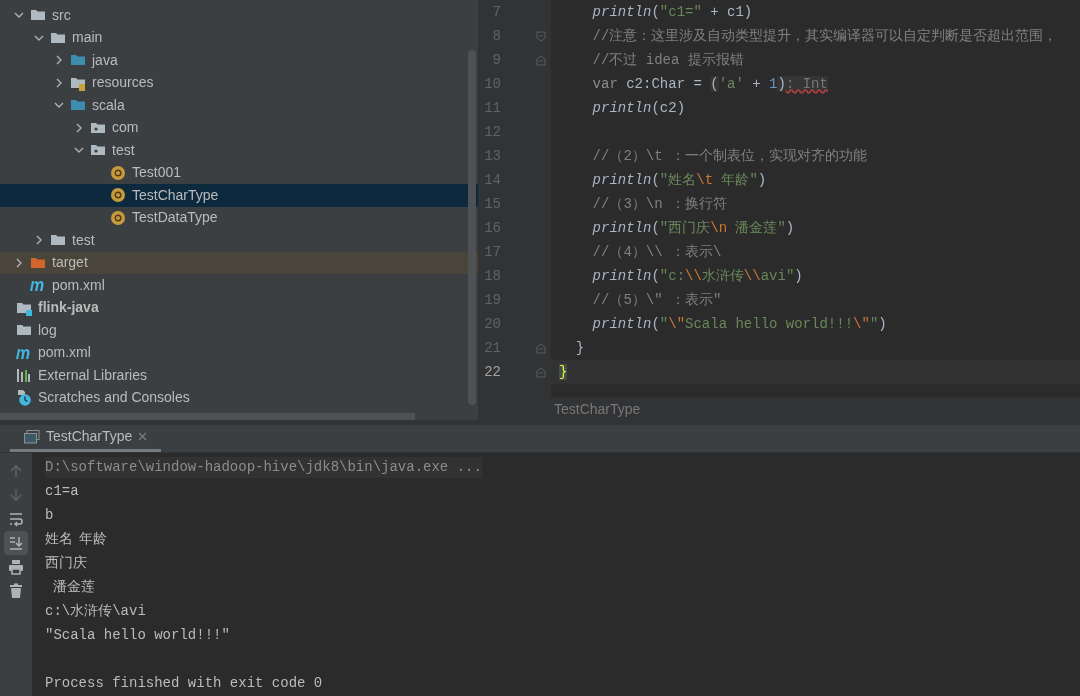 The height and width of the screenshot is (696, 1080). I want to click on up-arrow-icon, so click(16, 471).